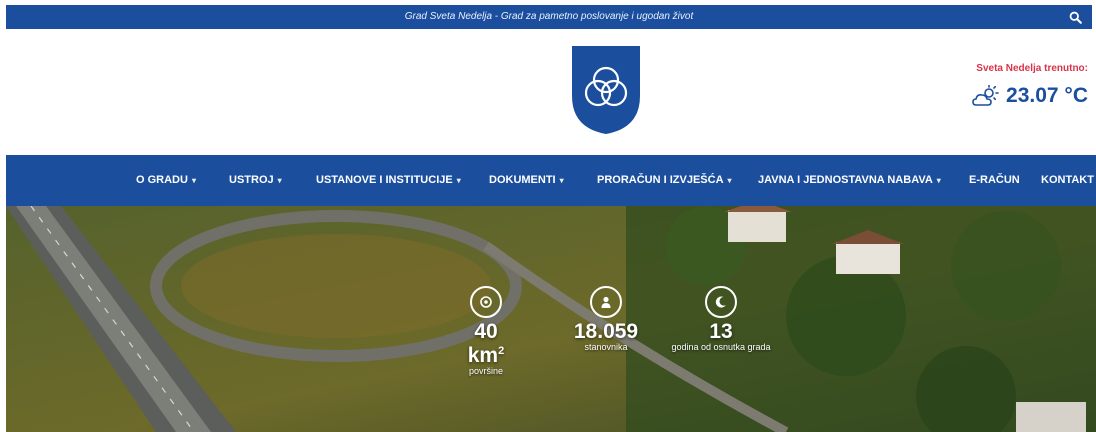 The image size is (1096, 432). Describe the element at coordinates (486, 302) in the screenshot. I see `target-icon` at that location.